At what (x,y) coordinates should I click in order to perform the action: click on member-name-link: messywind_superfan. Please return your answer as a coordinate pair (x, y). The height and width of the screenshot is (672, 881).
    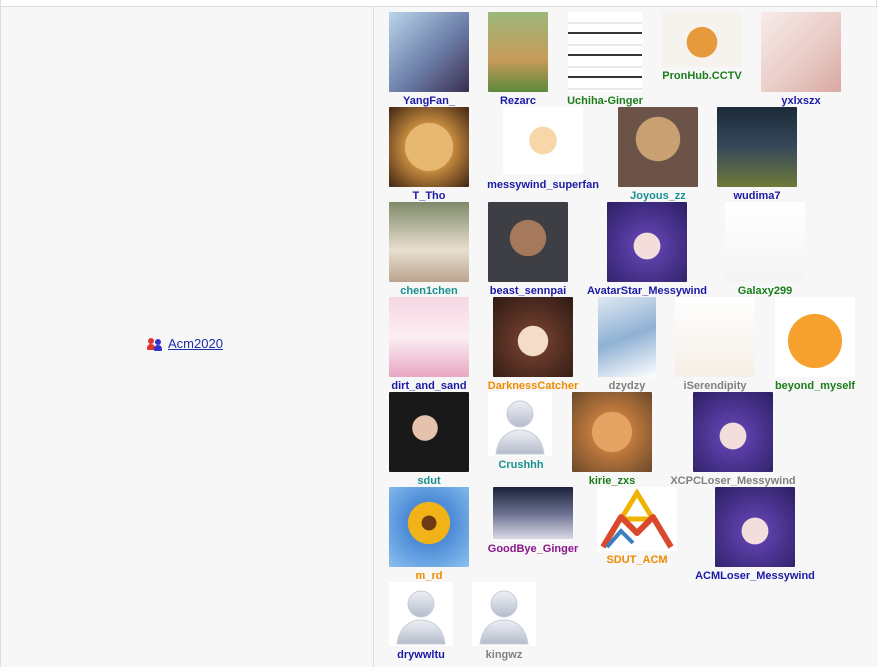
    Looking at the image, I should click on (543, 185).